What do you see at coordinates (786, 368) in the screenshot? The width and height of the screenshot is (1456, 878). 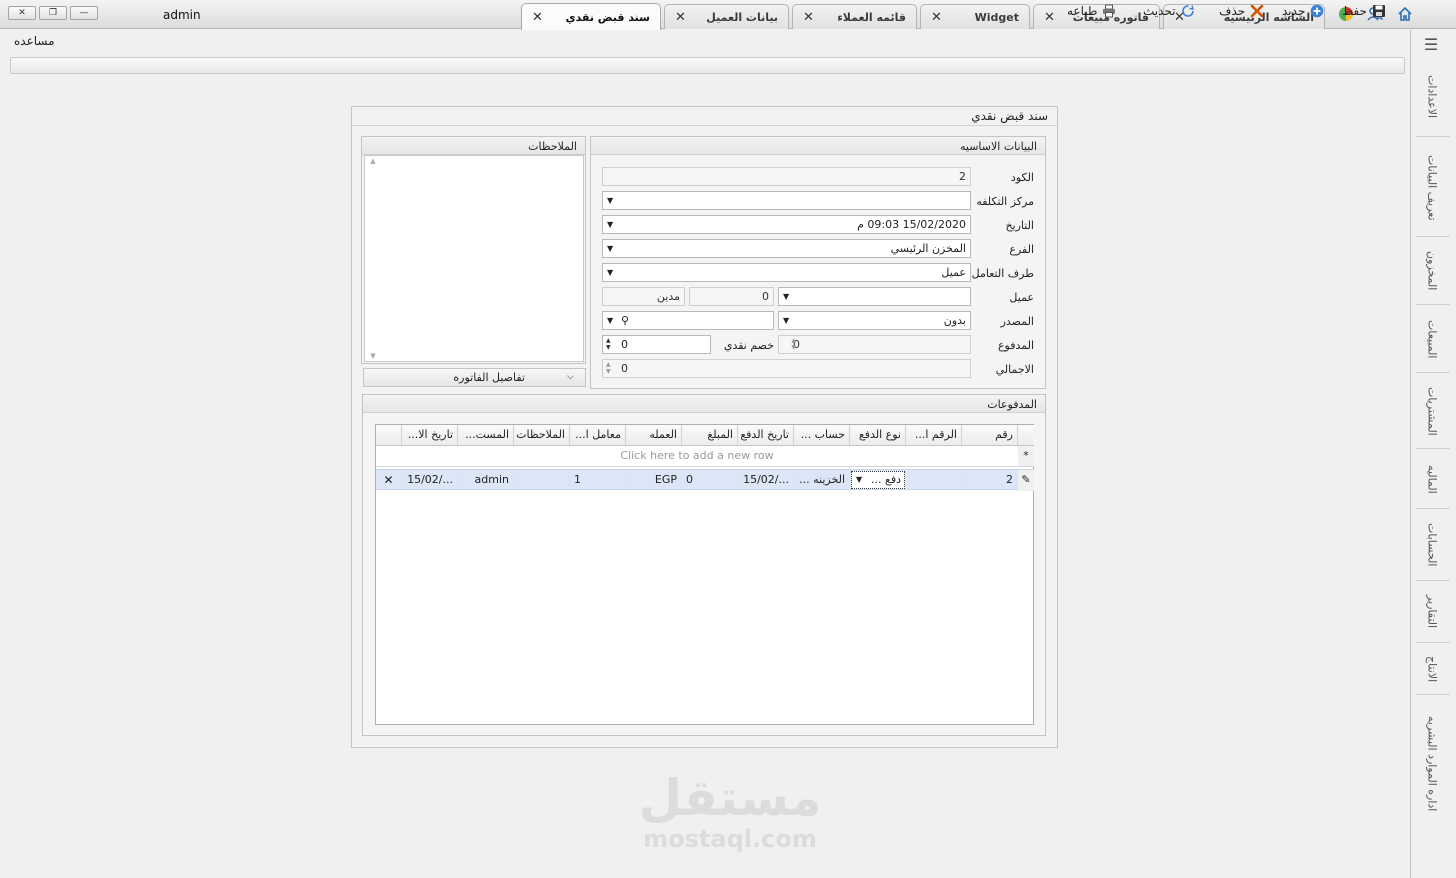 I see `total-field: 0 ▲ ▼` at bounding box center [786, 368].